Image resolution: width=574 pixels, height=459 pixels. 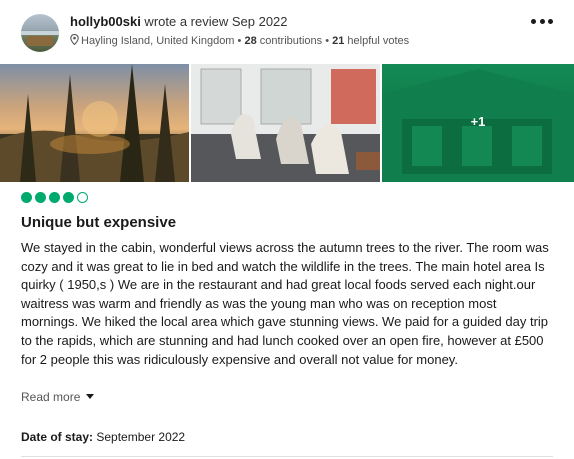 What do you see at coordinates (289, 41) in the screenshot?
I see `contributions-label: contributions` at bounding box center [289, 41].